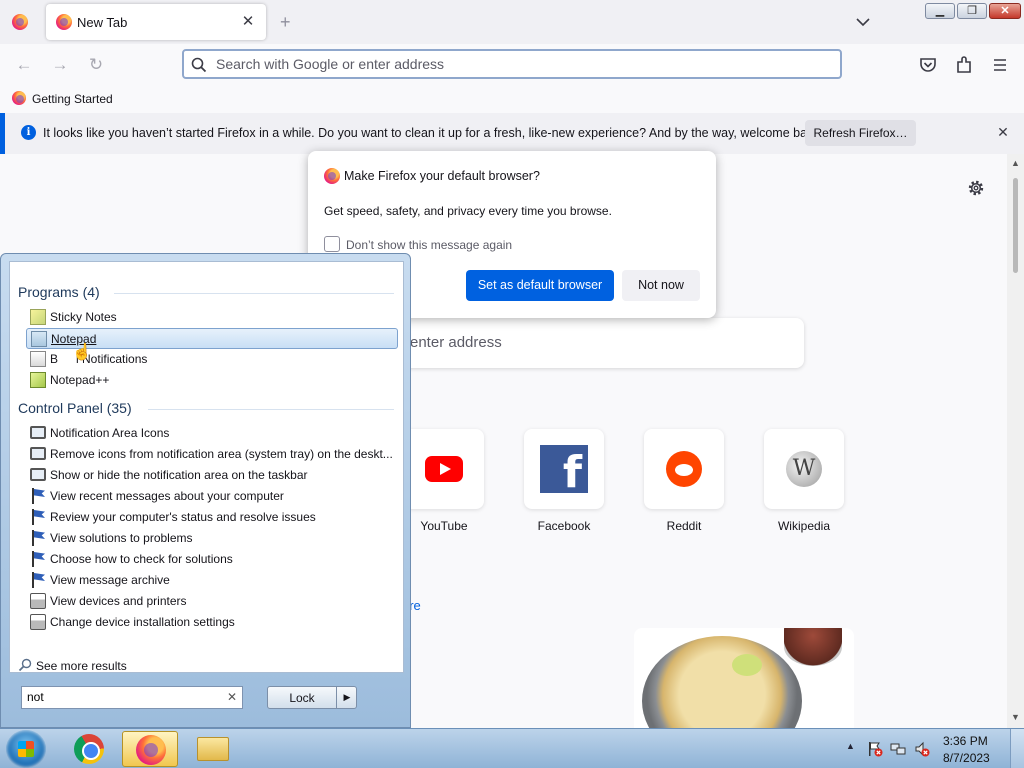  I want to click on result-check-for-solutions: Choose how to check for solutions, so click(212, 559).